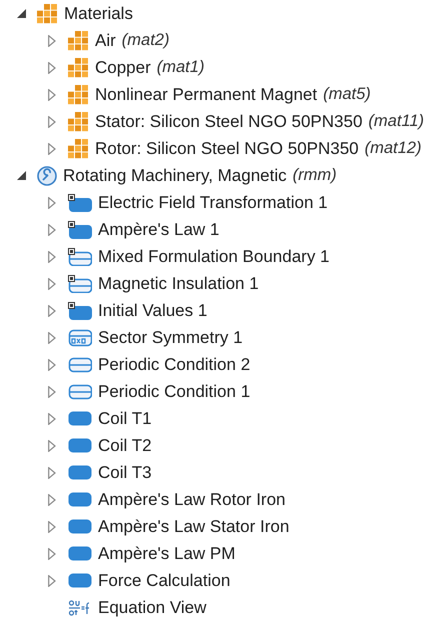  Describe the element at coordinates (393, 148) in the screenshot. I see `tree-item-tag: (mat12)` at that location.